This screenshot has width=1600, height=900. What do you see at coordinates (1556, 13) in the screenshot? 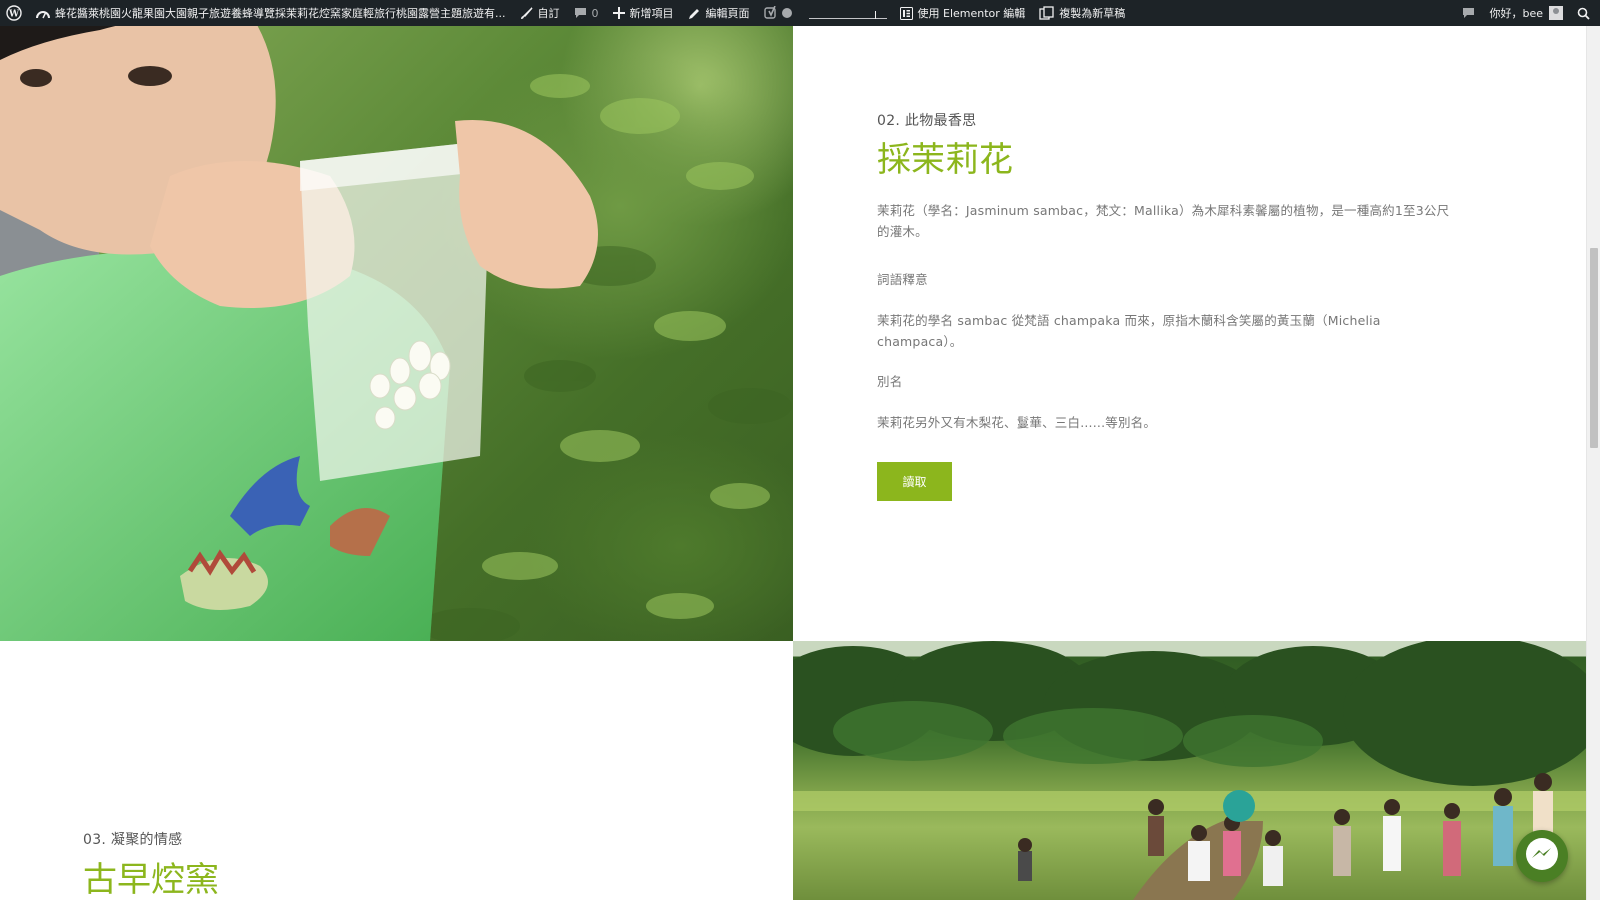
I see `avatar` at bounding box center [1556, 13].